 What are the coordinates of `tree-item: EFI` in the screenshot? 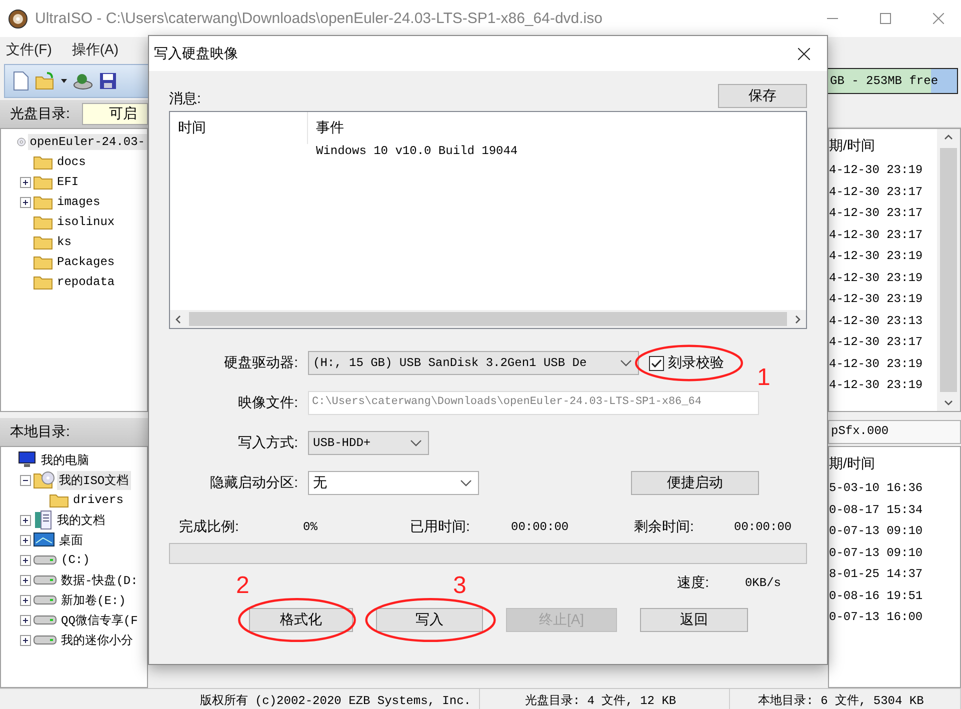 It's located at (68, 182).